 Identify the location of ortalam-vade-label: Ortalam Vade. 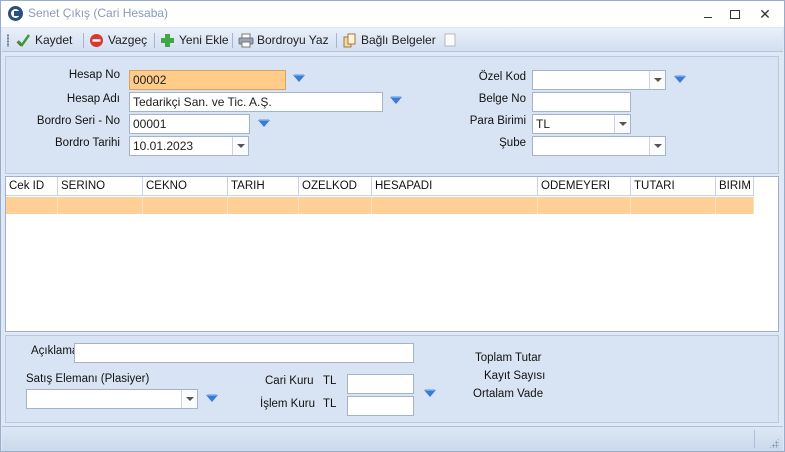
(508, 394).